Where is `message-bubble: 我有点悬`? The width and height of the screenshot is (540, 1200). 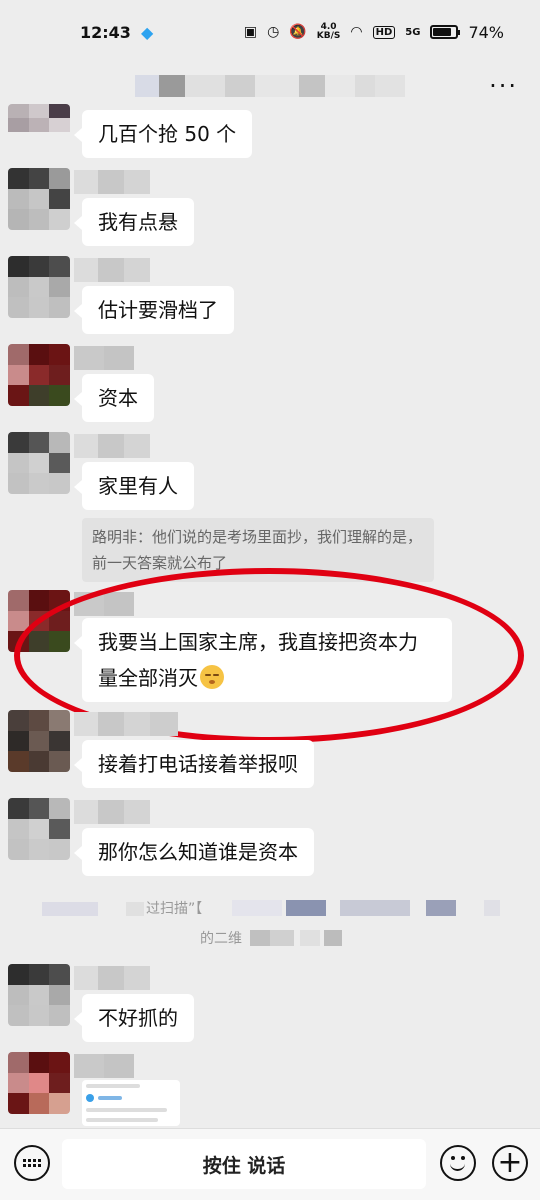 message-bubble: 我有点悬 is located at coordinates (134, 222).